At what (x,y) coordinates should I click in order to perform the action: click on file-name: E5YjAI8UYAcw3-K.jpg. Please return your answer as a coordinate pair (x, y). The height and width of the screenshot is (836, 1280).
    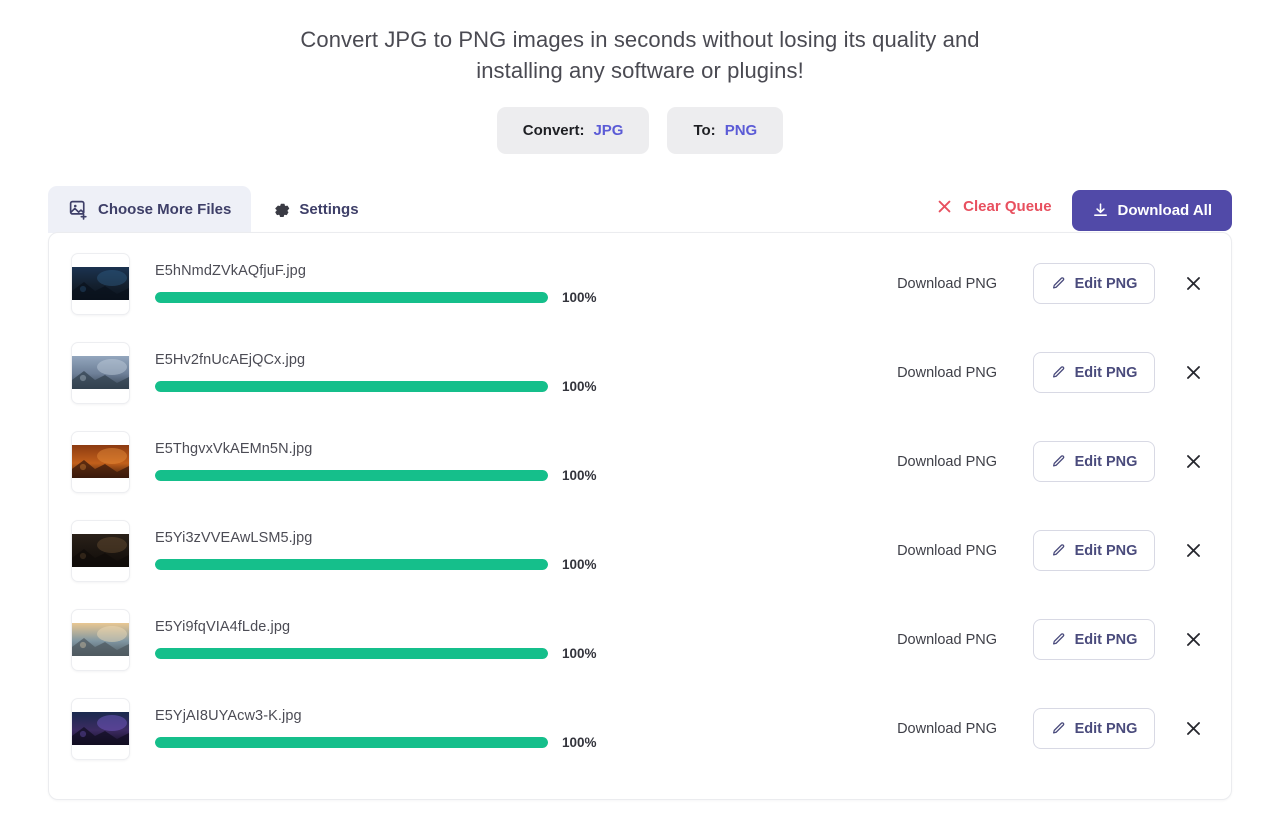
    Looking at the image, I should click on (228, 715).